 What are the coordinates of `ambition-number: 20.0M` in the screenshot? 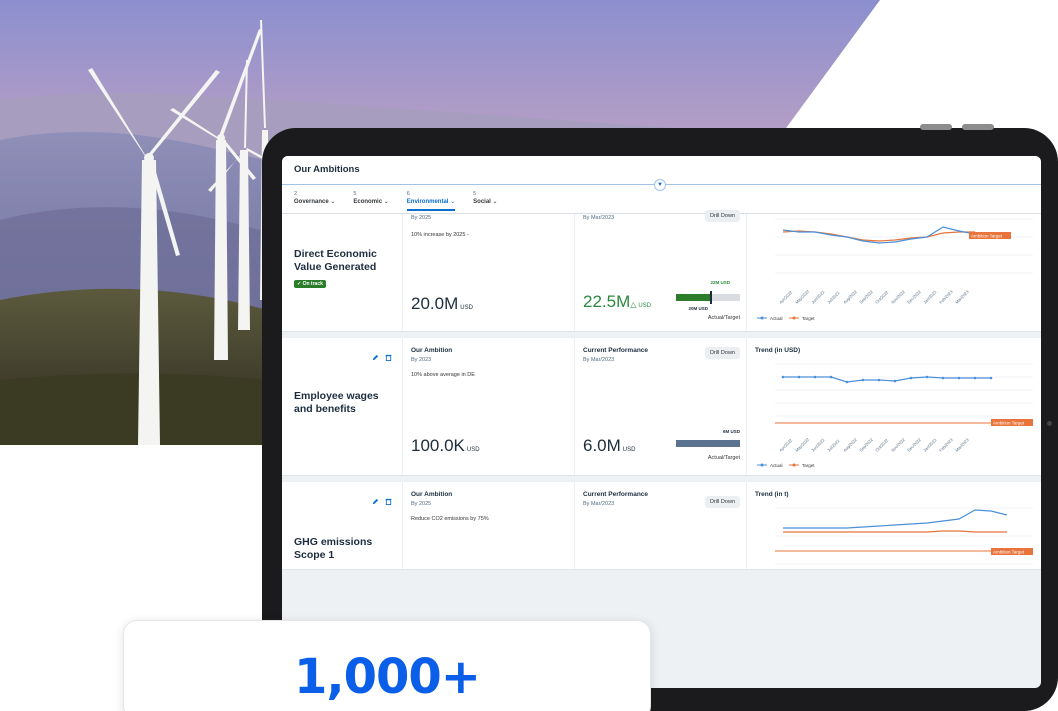 It's located at (435, 303).